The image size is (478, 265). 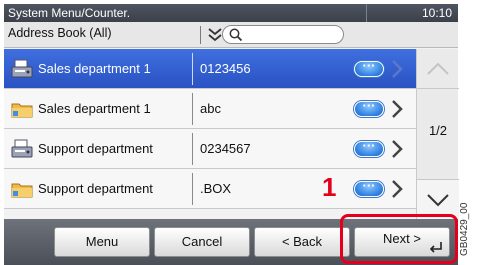 I want to click on search-icon, so click(x=236, y=35).